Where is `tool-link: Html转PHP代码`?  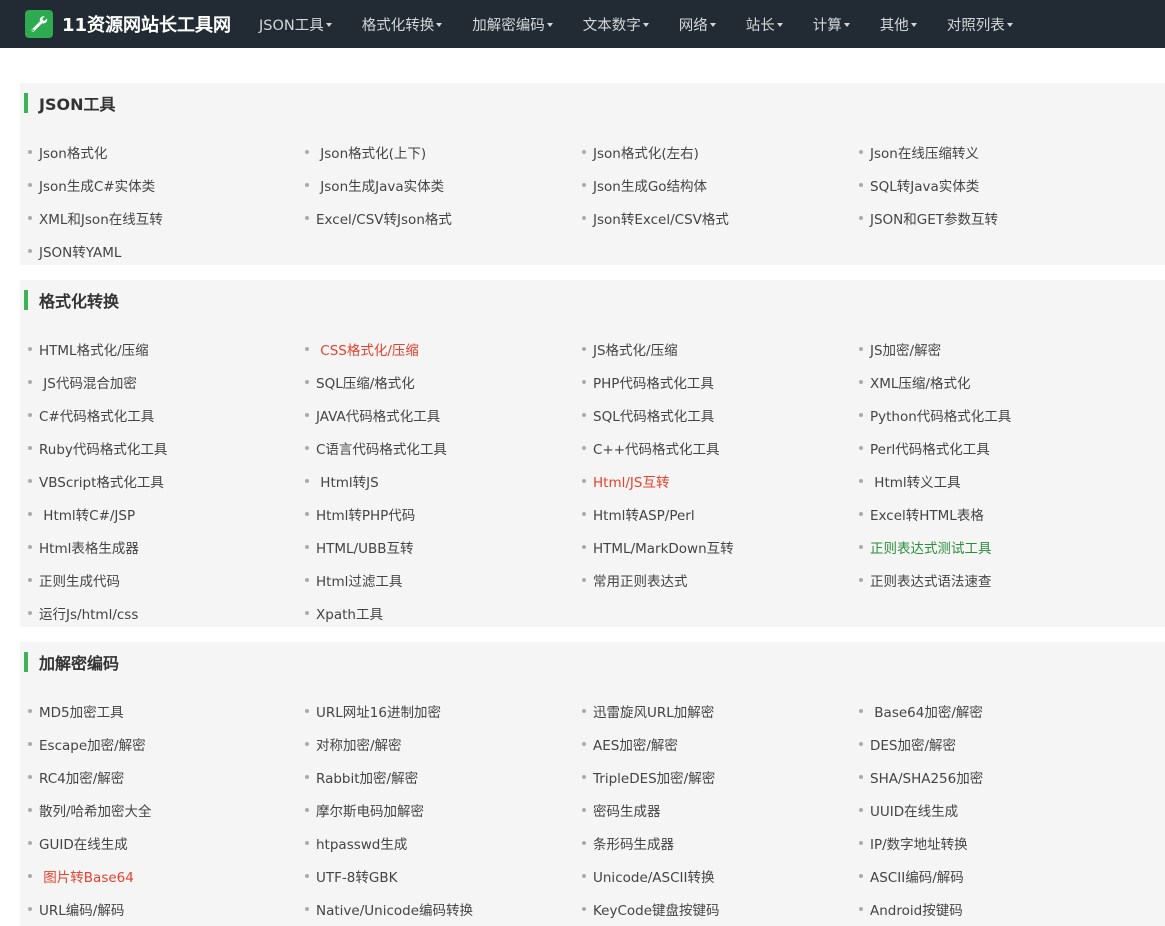
tool-link: Html转PHP代码 is located at coordinates (365, 514).